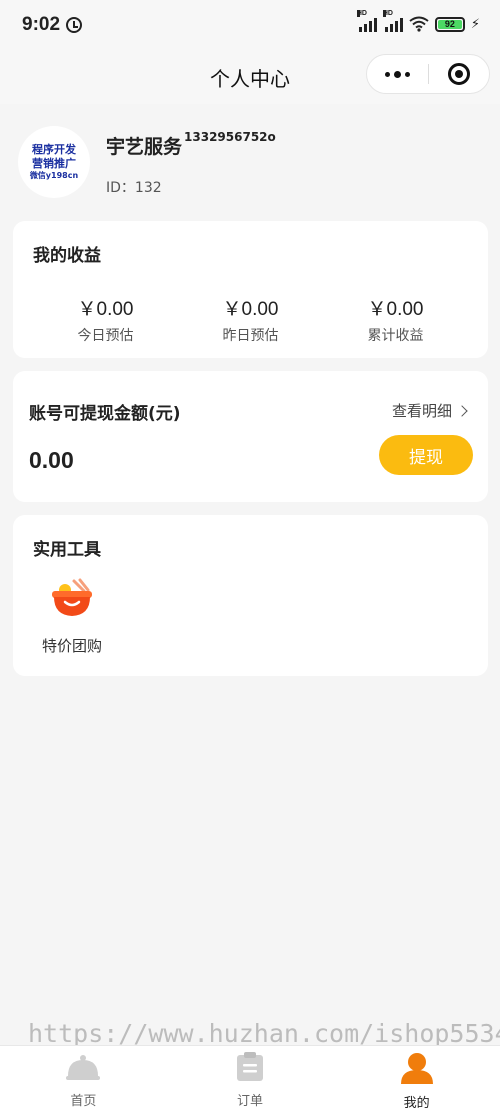 The width and height of the screenshot is (500, 1111). What do you see at coordinates (83, 1101) in the screenshot?
I see `tab-label: 首页` at bounding box center [83, 1101].